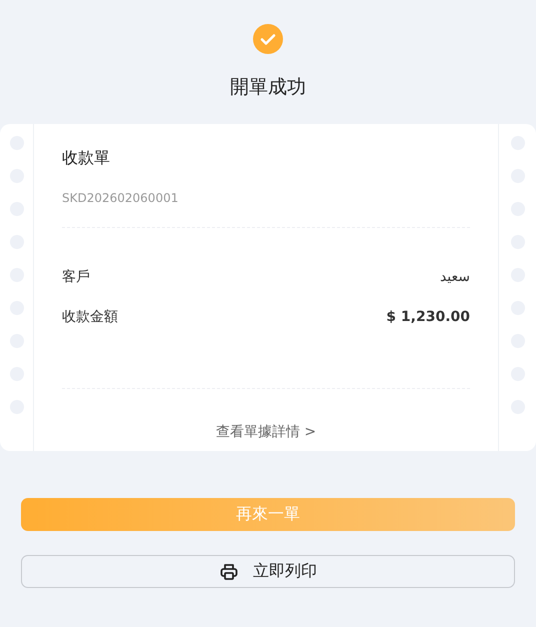 The image size is (536, 627). Describe the element at coordinates (268, 39) in the screenshot. I see `success-check-icon` at that location.